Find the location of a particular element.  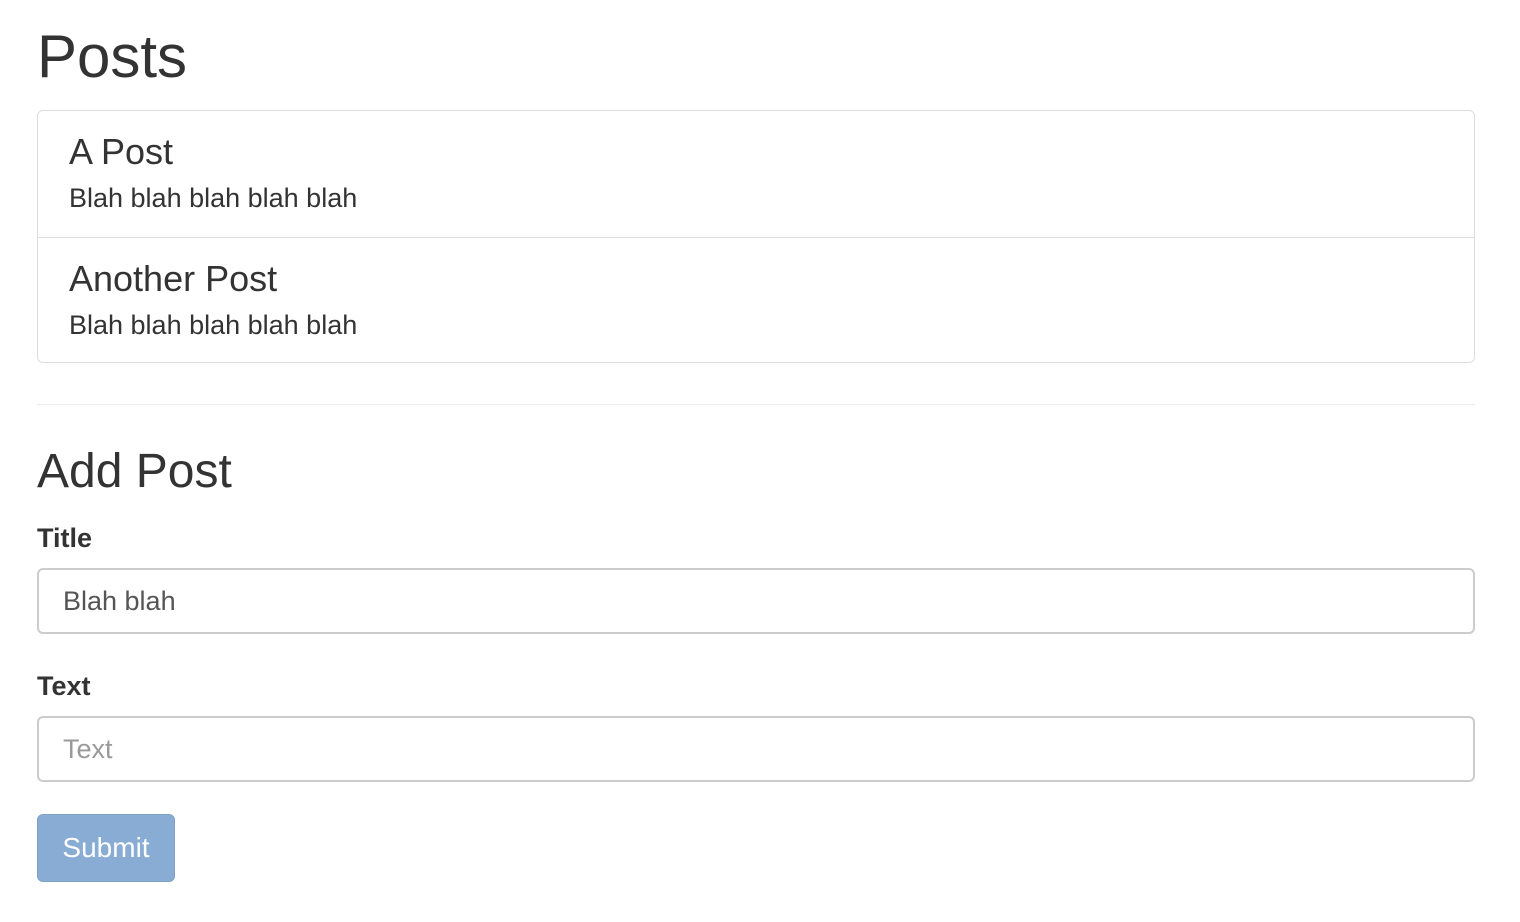

text-input is located at coordinates (756, 749).